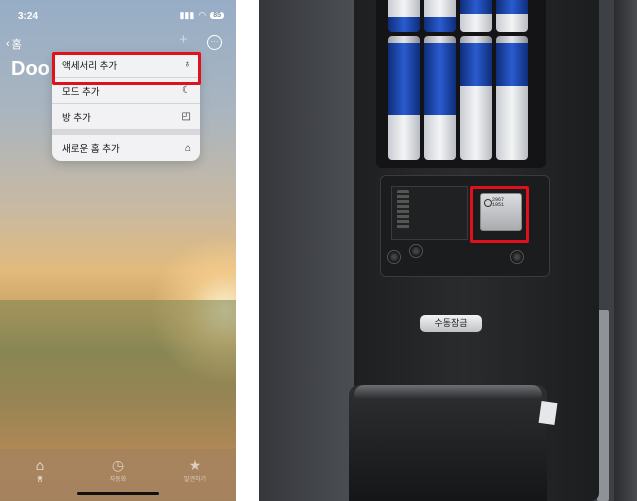  I want to click on status-icons: ▮▮▮ ◠ 85, so click(201, 15).